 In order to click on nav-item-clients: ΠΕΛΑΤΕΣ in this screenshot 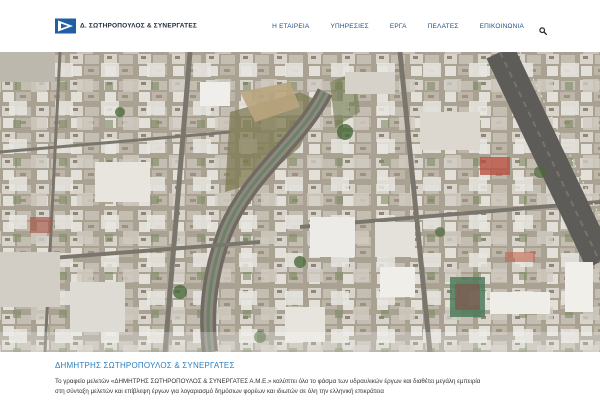, I will do `click(443, 26)`.